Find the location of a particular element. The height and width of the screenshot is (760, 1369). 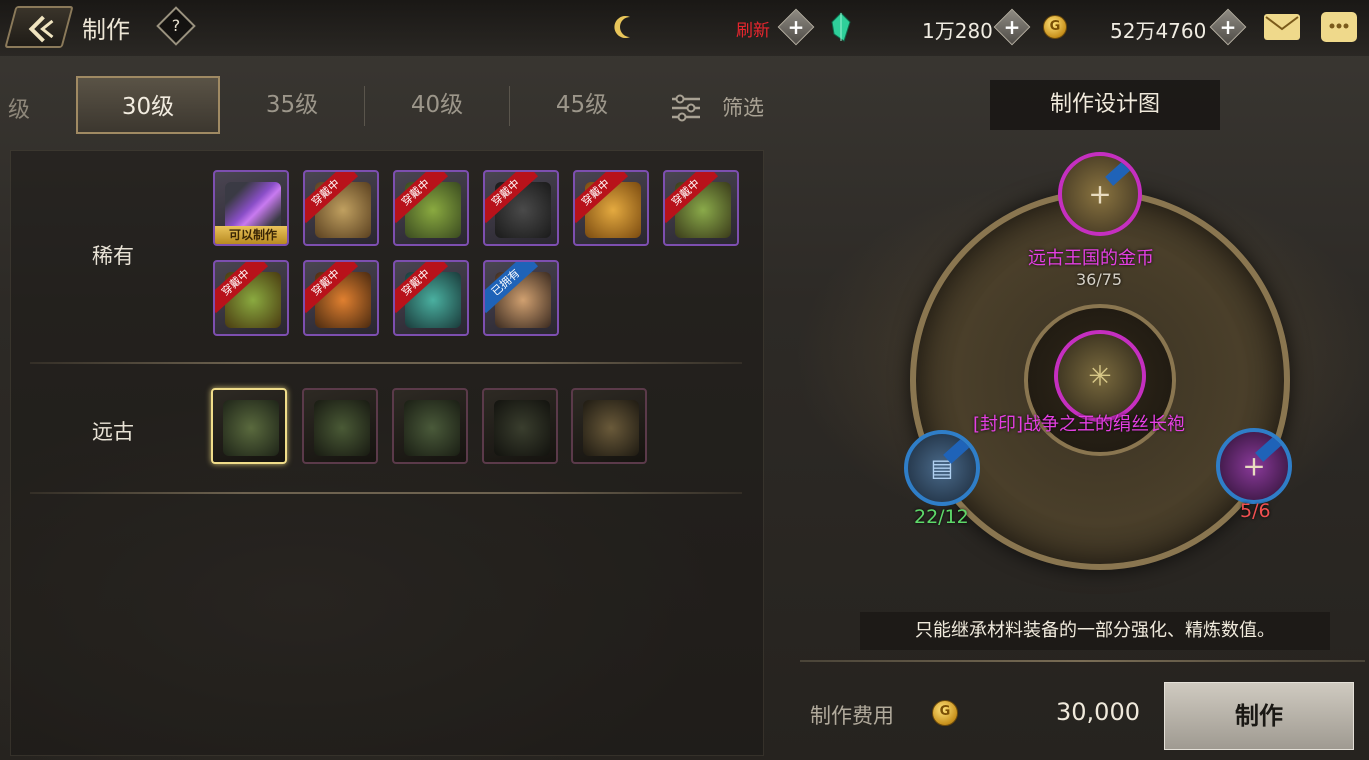

chat-icon is located at coordinates (1339, 27).